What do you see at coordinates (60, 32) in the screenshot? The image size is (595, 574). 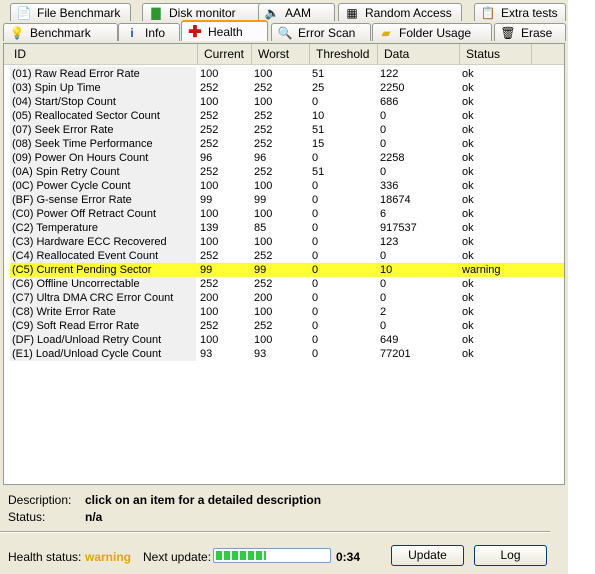 I see `tab-benchmark: 💡 Benchmark` at bounding box center [60, 32].